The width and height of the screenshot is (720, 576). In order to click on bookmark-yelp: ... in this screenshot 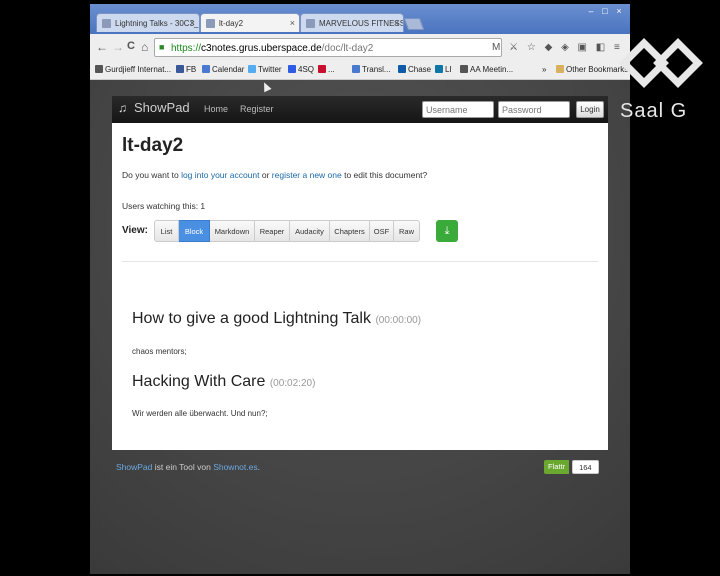, I will do `click(326, 69)`.